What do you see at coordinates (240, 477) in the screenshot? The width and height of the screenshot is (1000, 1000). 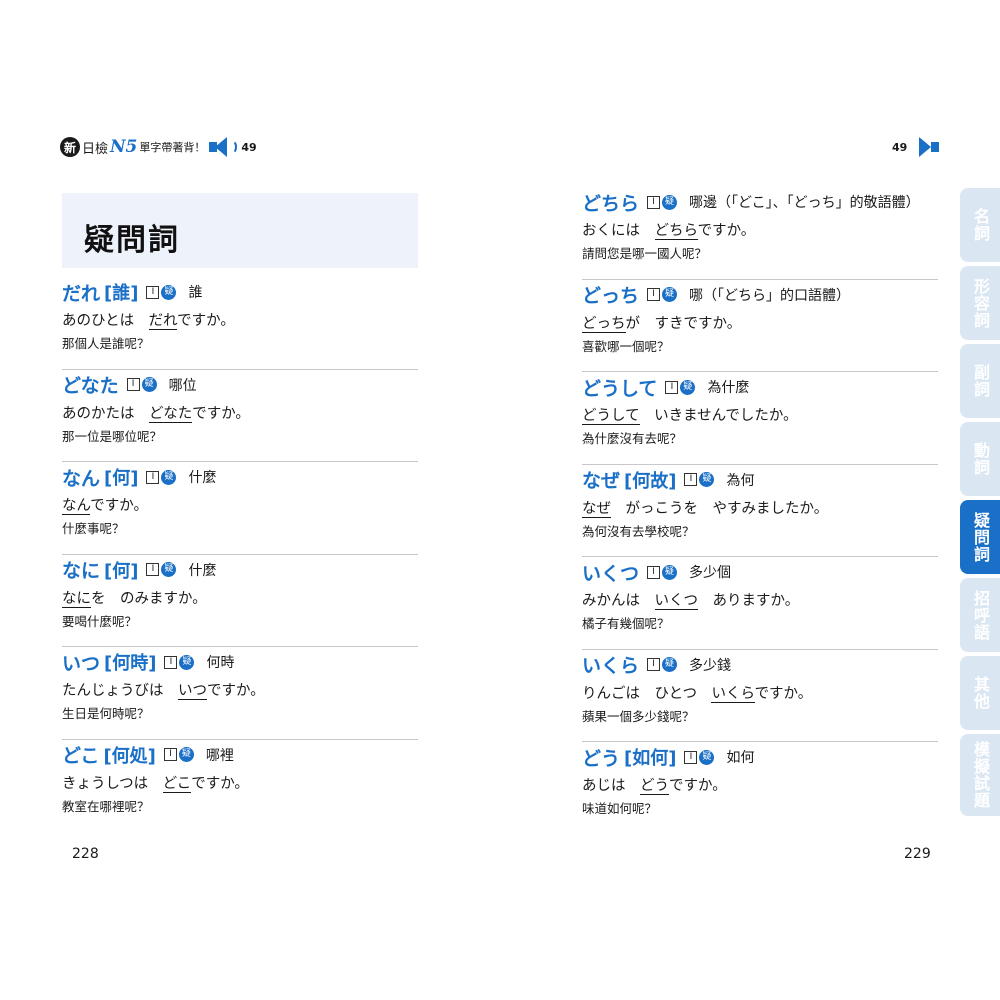 I see `entry-headword-row: なん [何] I 疑什麼` at bounding box center [240, 477].